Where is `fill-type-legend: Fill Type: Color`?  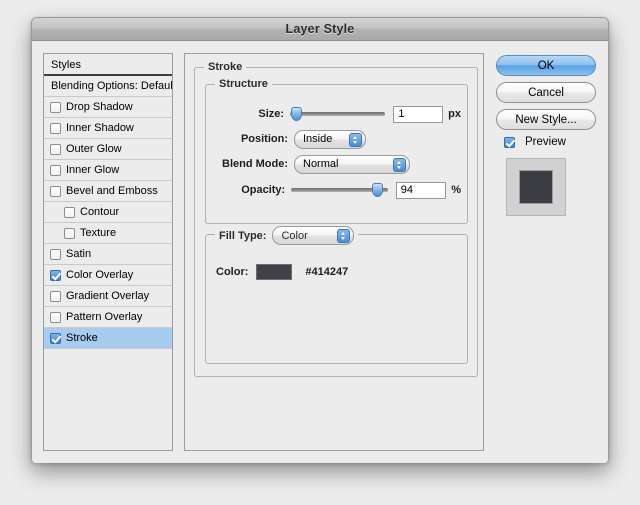
fill-type-legend: Fill Type: Color is located at coordinates (287, 235).